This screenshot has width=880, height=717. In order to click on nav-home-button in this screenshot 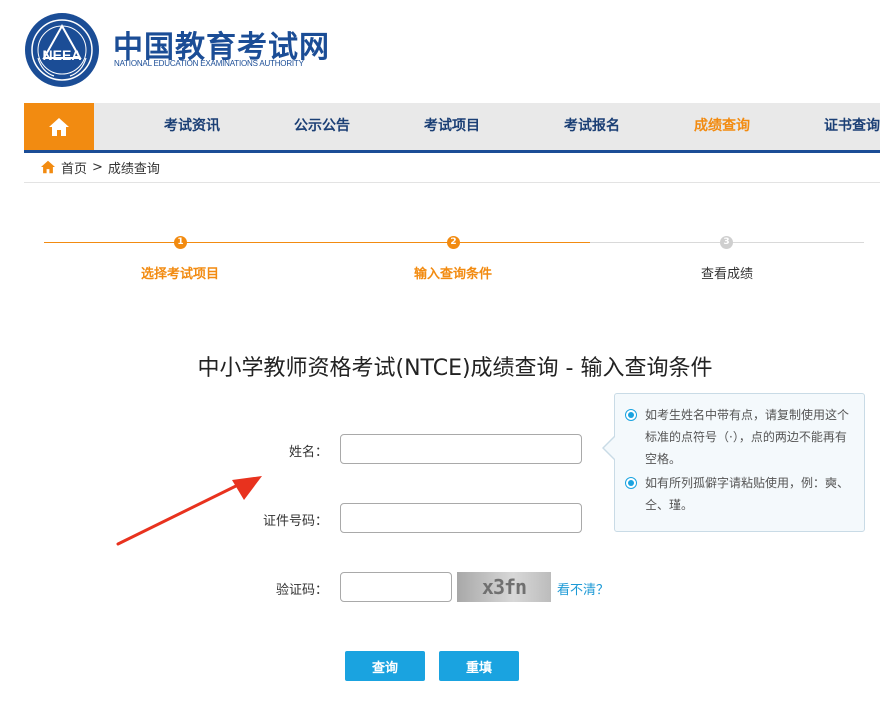, I will do `click(59, 126)`.